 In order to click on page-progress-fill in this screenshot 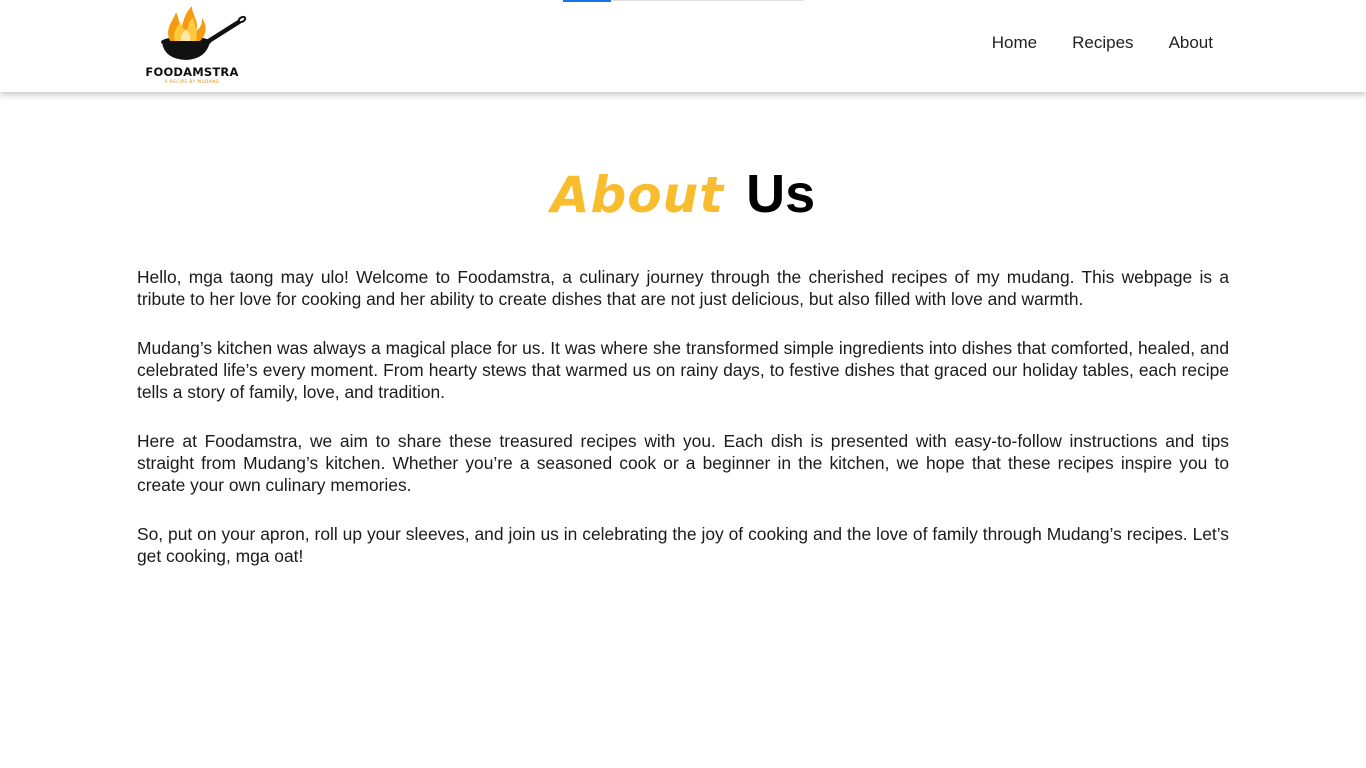, I will do `click(587, 1)`.